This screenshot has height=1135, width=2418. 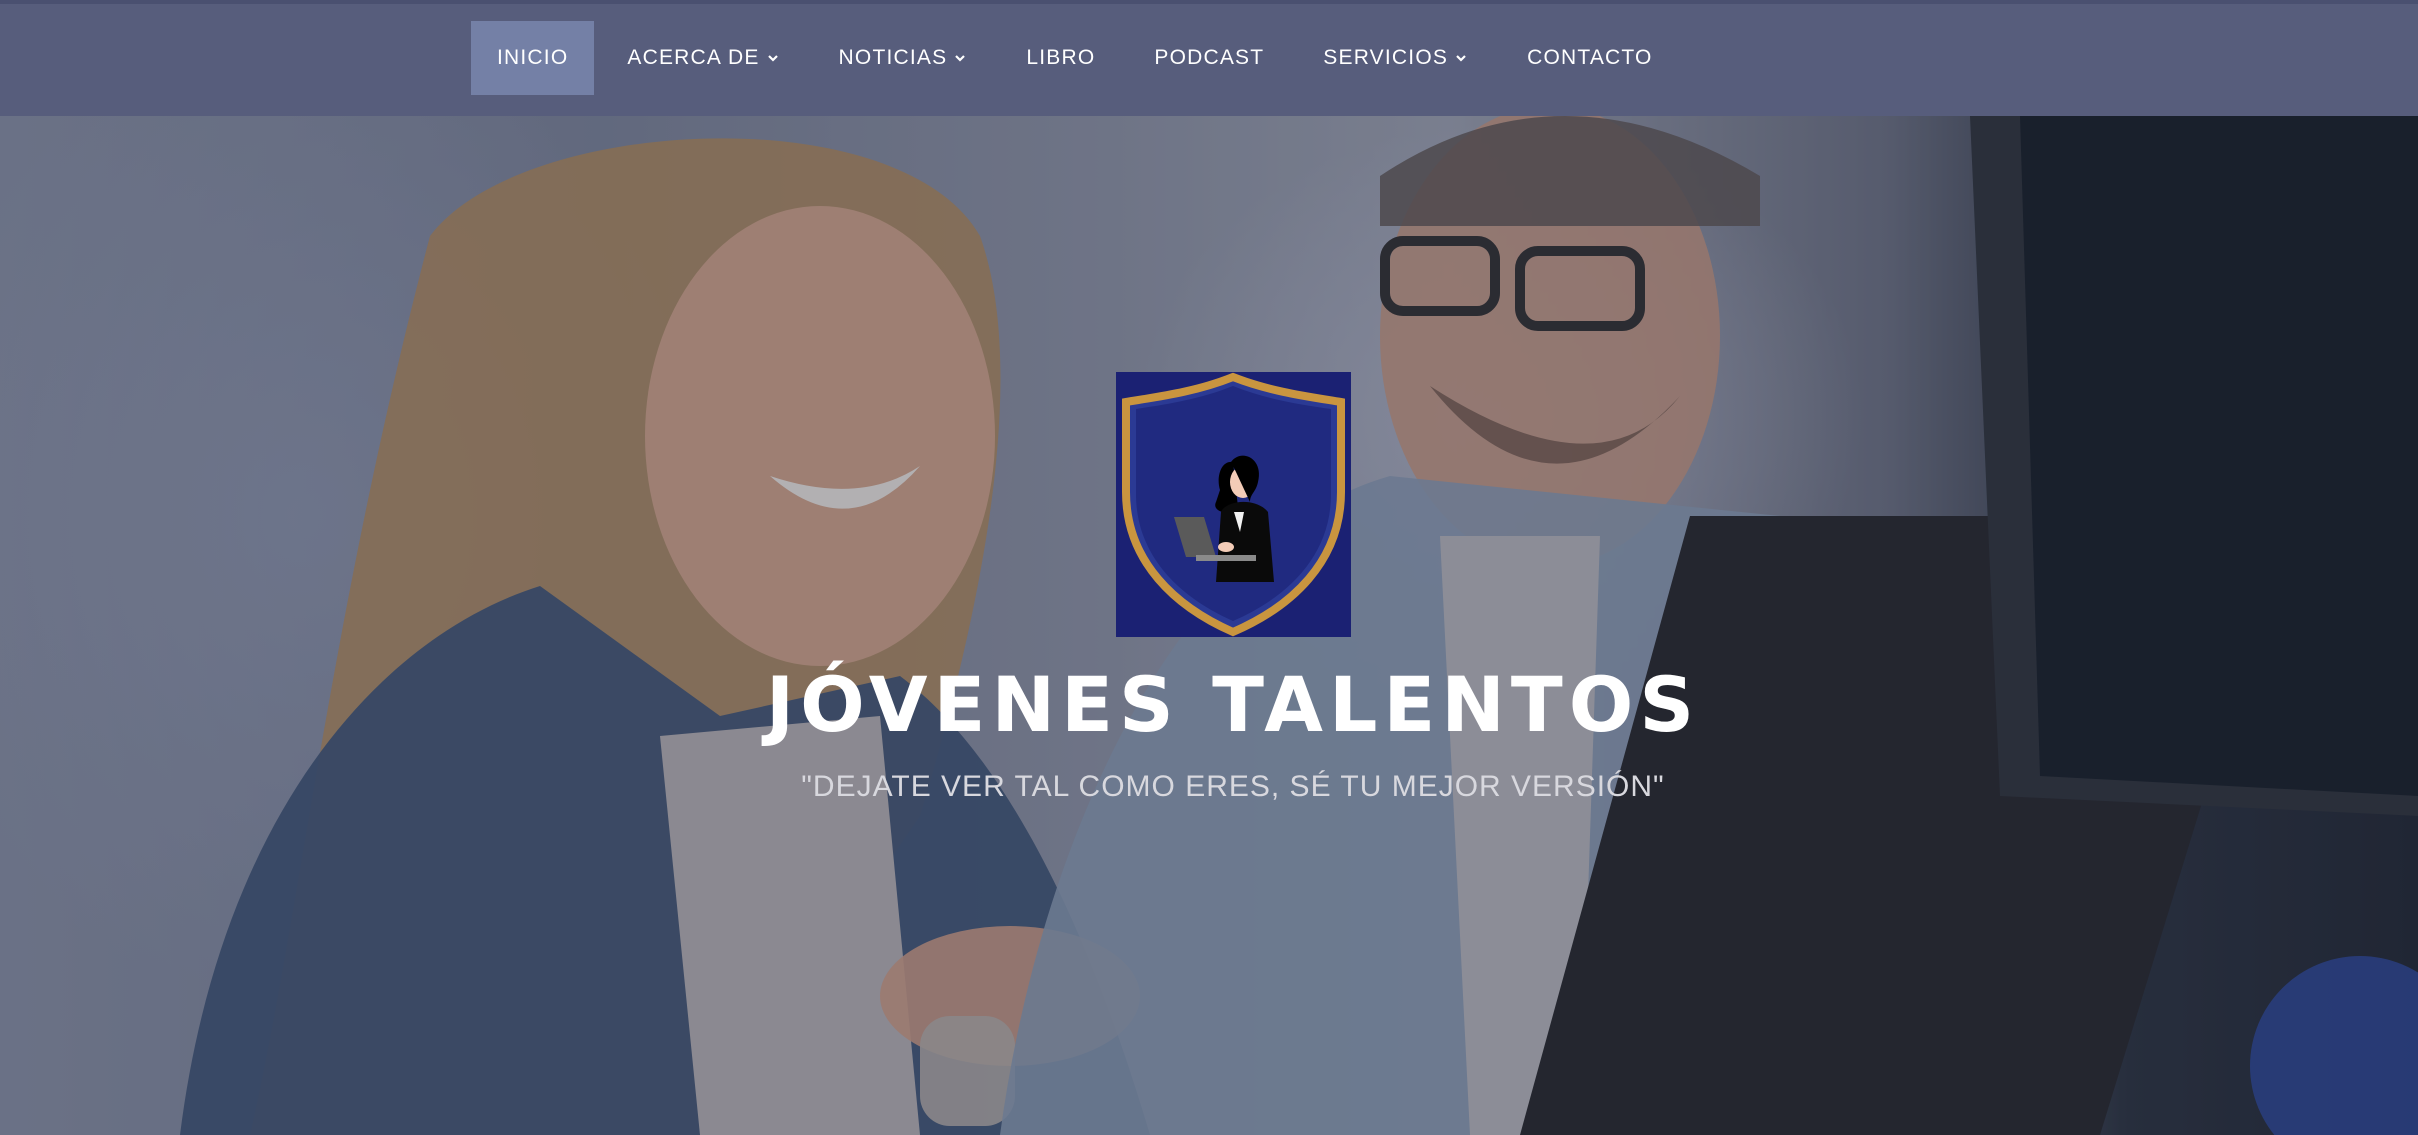 I want to click on nav-item-servicios: SERVICIOS, so click(x=1395, y=58).